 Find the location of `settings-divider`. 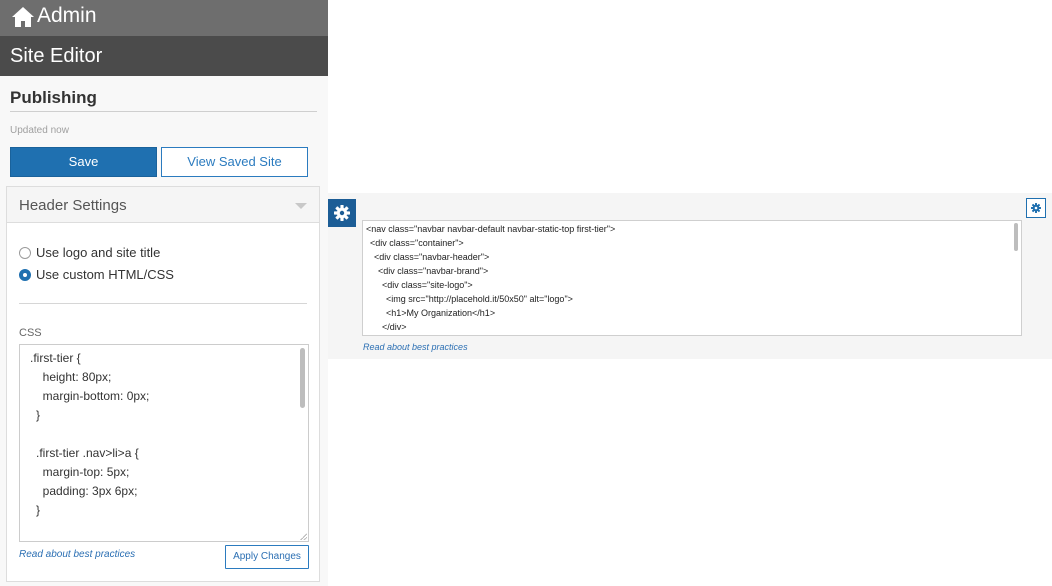

settings-divider is located at coordinates (163, 303).